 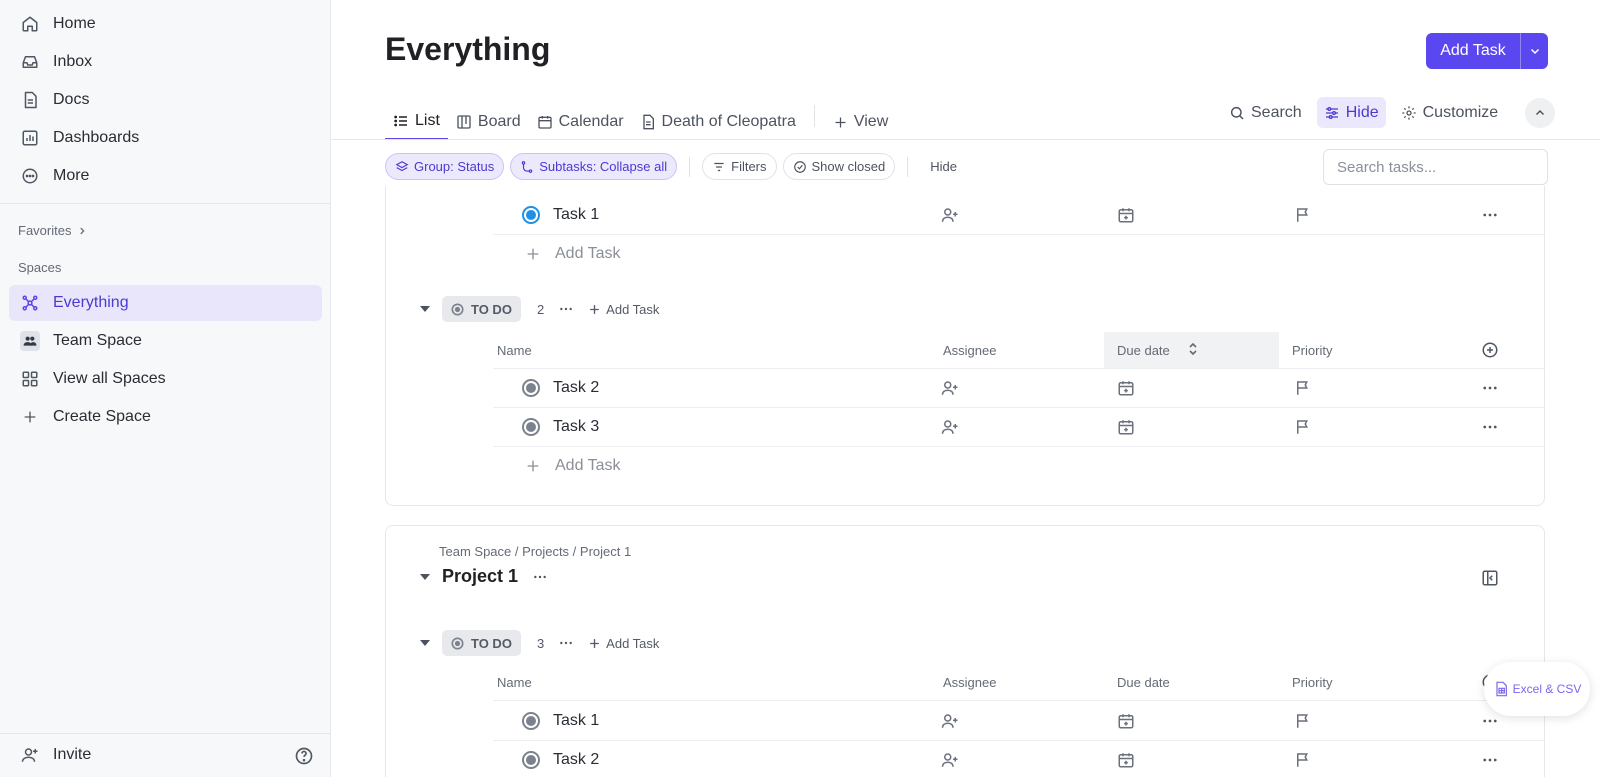 What do you see at coordinates (124, 755) in the screenshot?
I see `invite-button: Invite` at bounding box center [124, 755].